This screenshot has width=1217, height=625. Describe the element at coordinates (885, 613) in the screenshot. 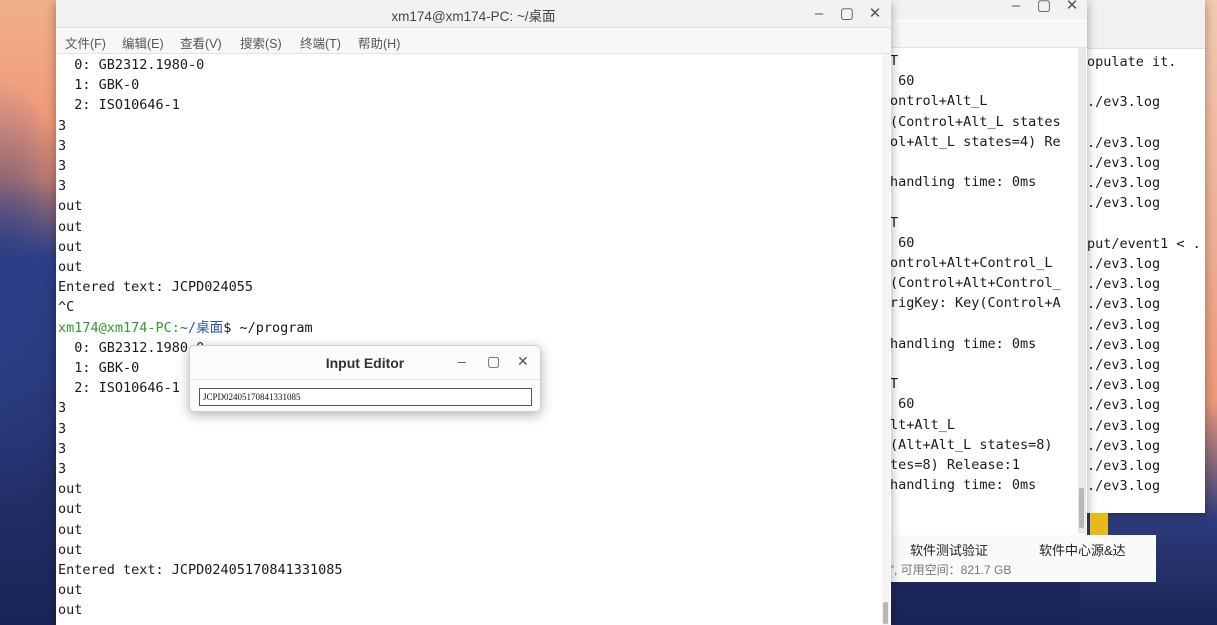

I see `main-scroll-thumb` at that location.